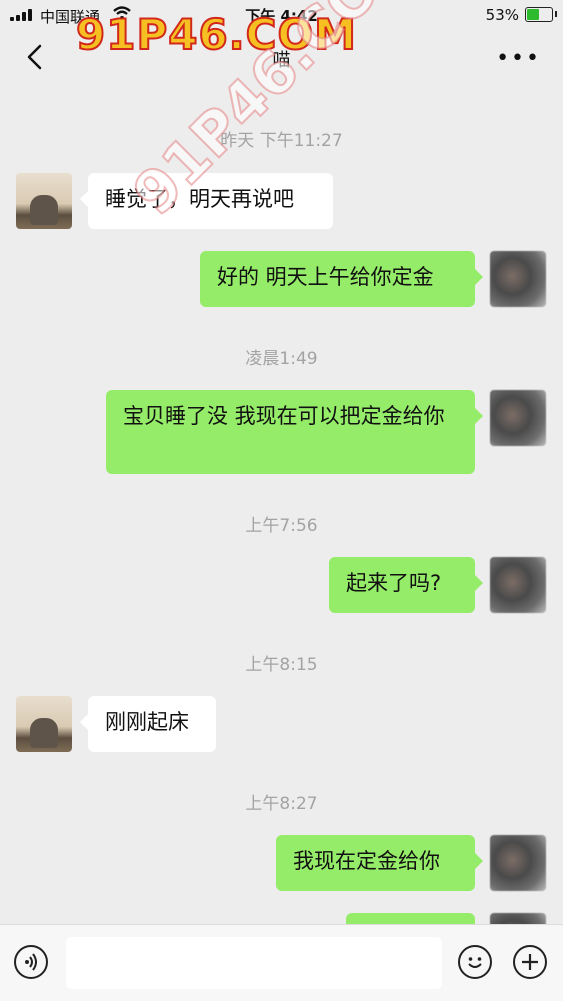 This screenshot has width=563, height=1001. What do you see at coordinates (541, 14) in the screenshot?
I see `battery-icon` at bounding box center [541, 14].